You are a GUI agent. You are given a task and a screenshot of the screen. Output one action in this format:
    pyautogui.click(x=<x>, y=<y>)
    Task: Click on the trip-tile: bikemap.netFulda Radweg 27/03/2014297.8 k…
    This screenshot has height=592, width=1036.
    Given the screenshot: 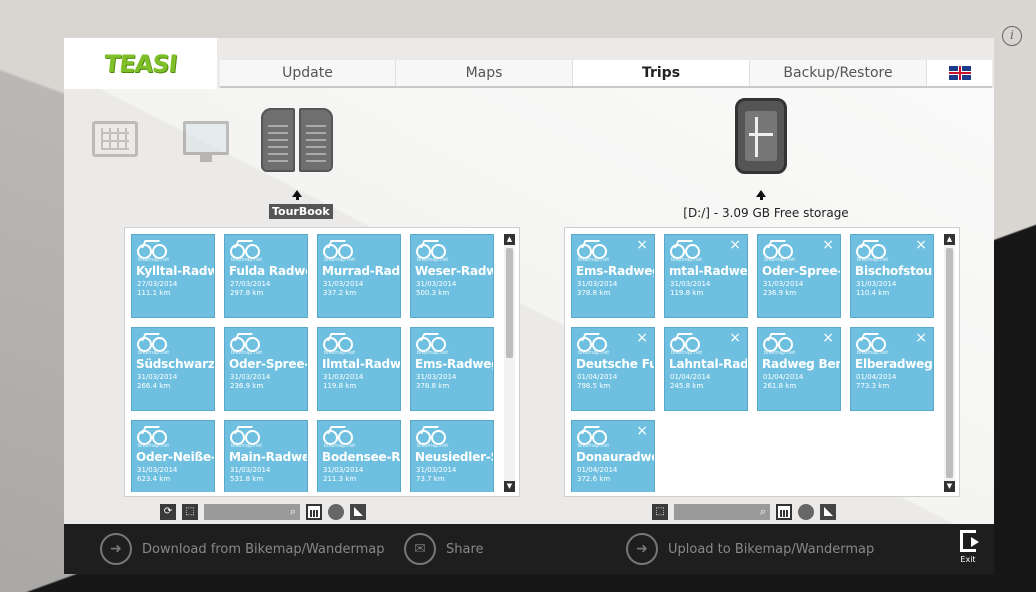 What is the action you would take?
    pyautogui.click(x=266, y=276)
    